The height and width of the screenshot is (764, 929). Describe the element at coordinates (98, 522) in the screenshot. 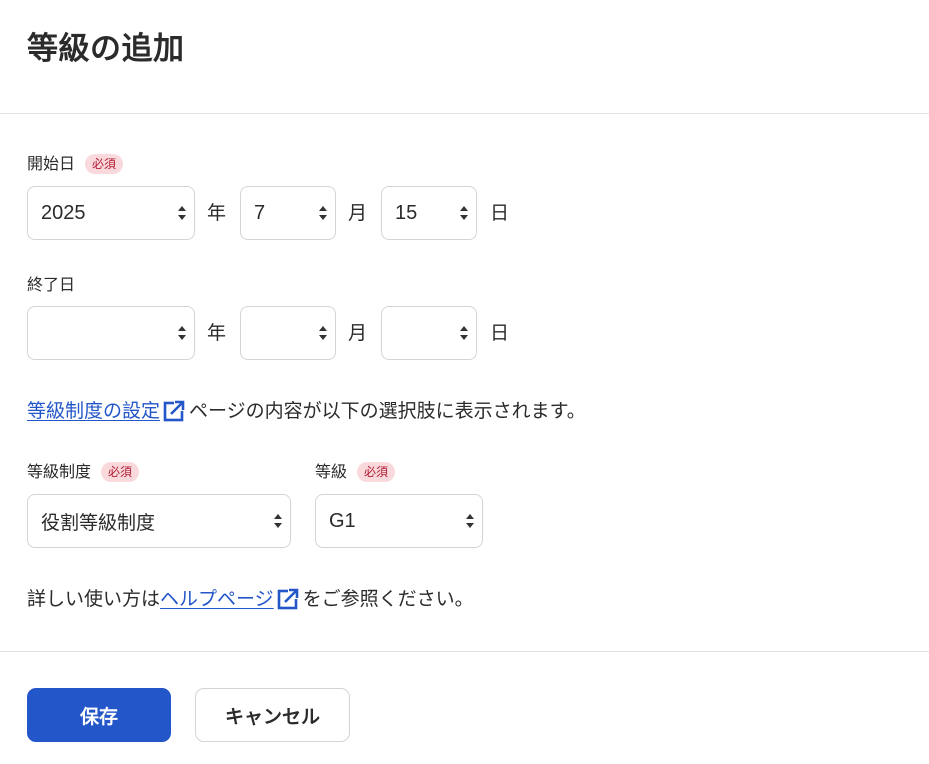

I see `grade-system-value: 役割等級制度` at that location.